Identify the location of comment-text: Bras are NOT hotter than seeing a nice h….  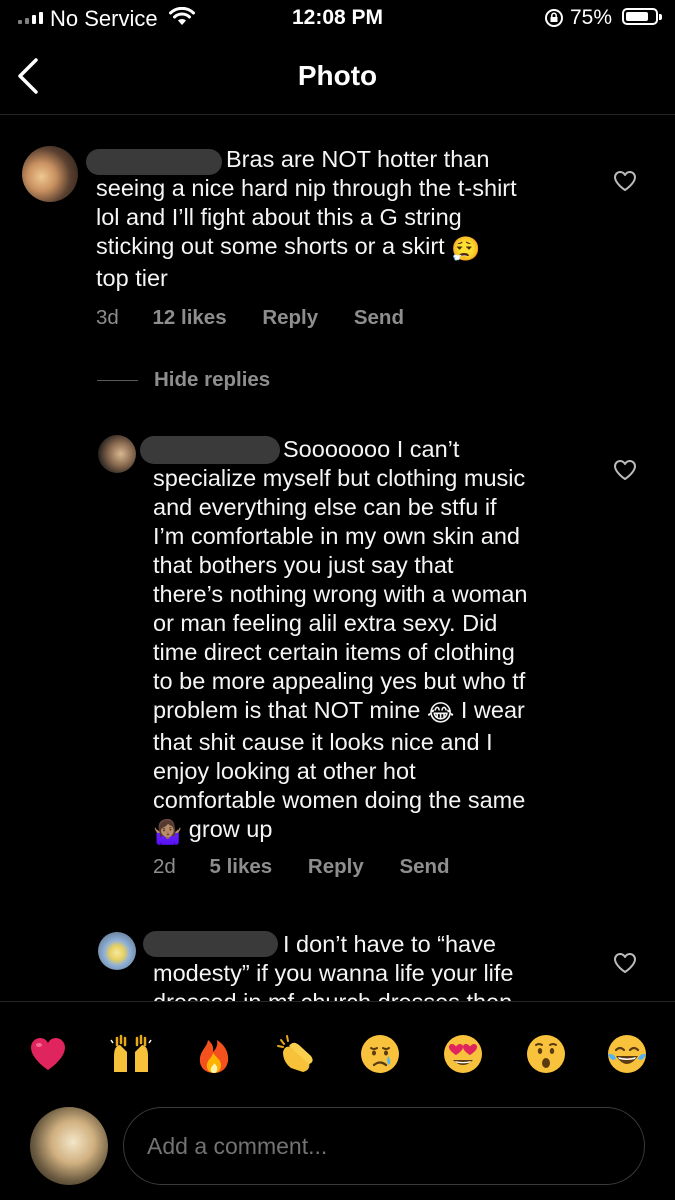
(306, 218).